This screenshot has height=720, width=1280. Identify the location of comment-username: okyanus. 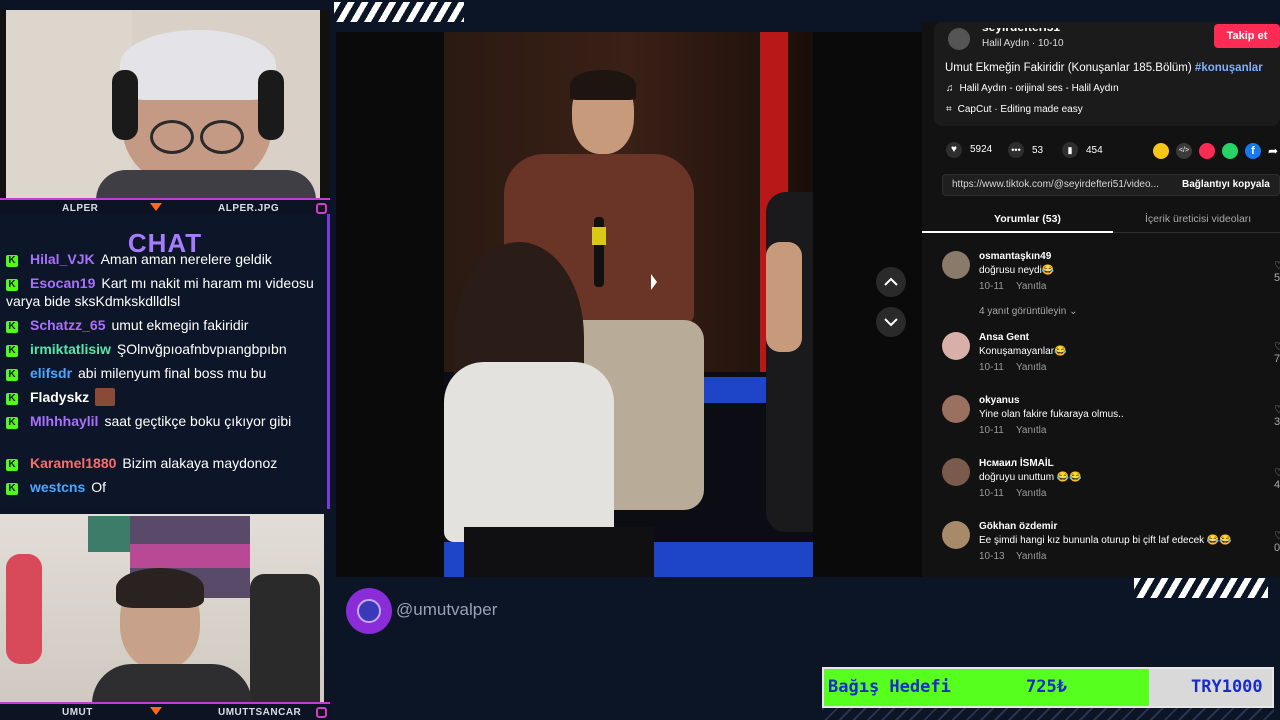
(999, 400).